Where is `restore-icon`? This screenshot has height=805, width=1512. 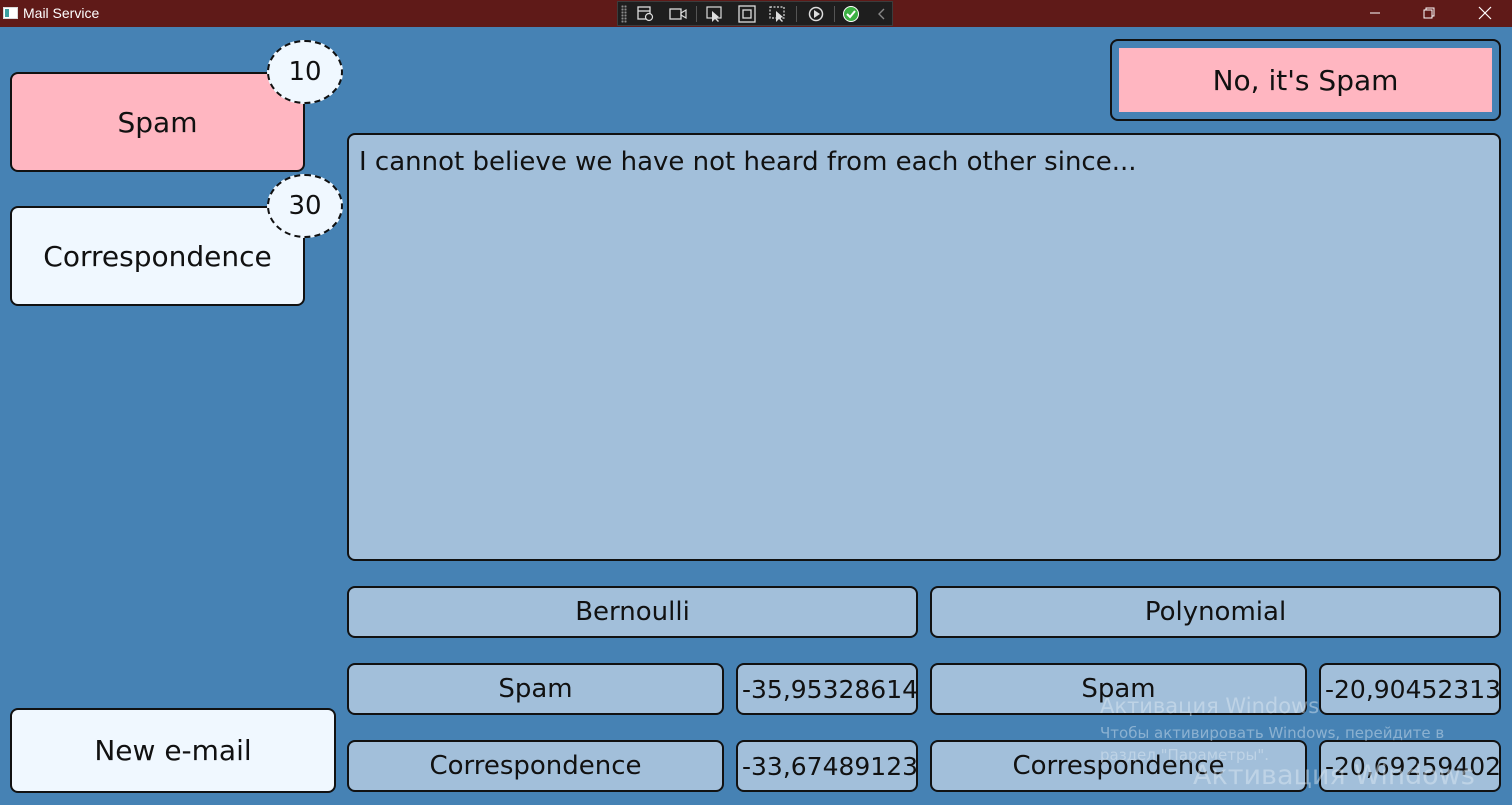
restore-icon is located at coordinates (1429, 13).